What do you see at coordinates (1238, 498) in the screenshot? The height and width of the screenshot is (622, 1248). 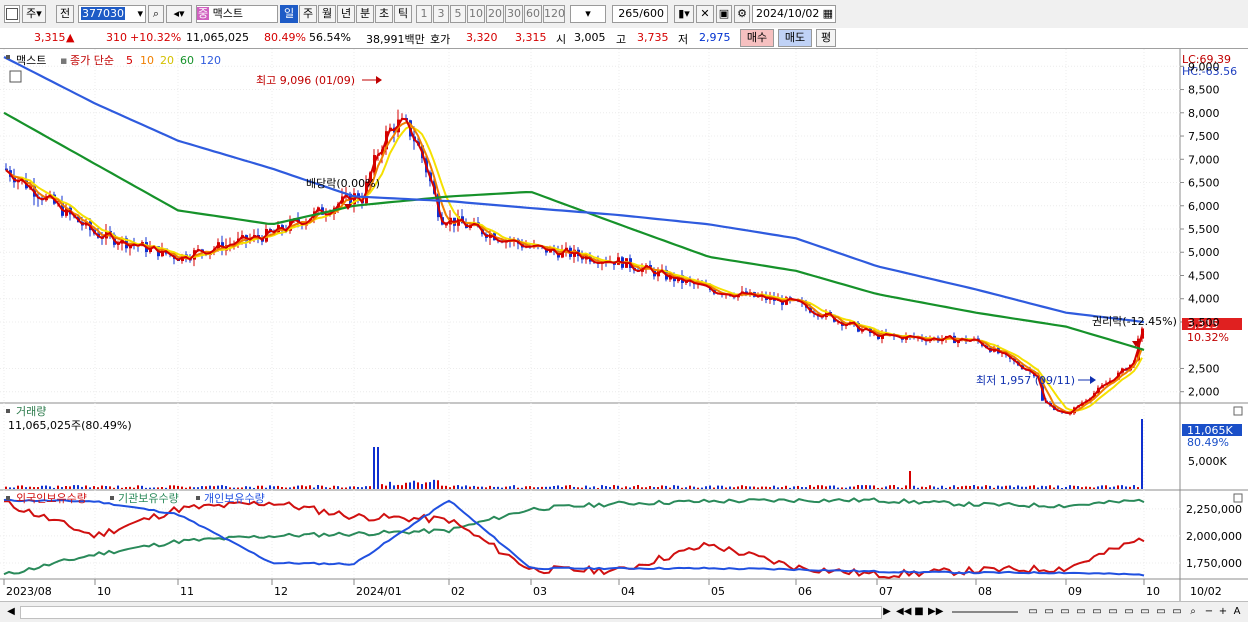 I see `holders-panel-close-icon` at bounding box center [1238, 498].